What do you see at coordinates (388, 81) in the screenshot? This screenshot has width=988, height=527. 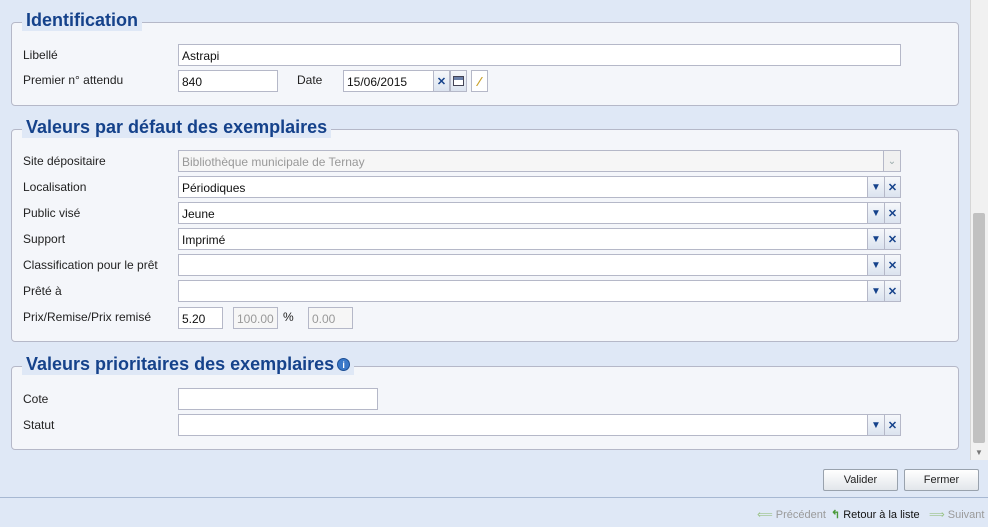 I see `date-input: 15/06/2015` at bounding box center [388, 81].